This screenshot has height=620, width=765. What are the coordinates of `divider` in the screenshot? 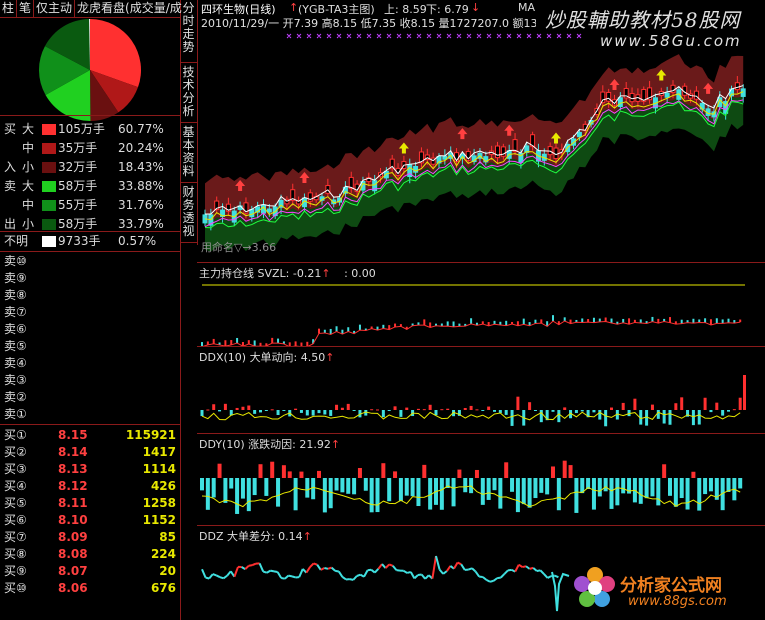 It's located at (90, 251).